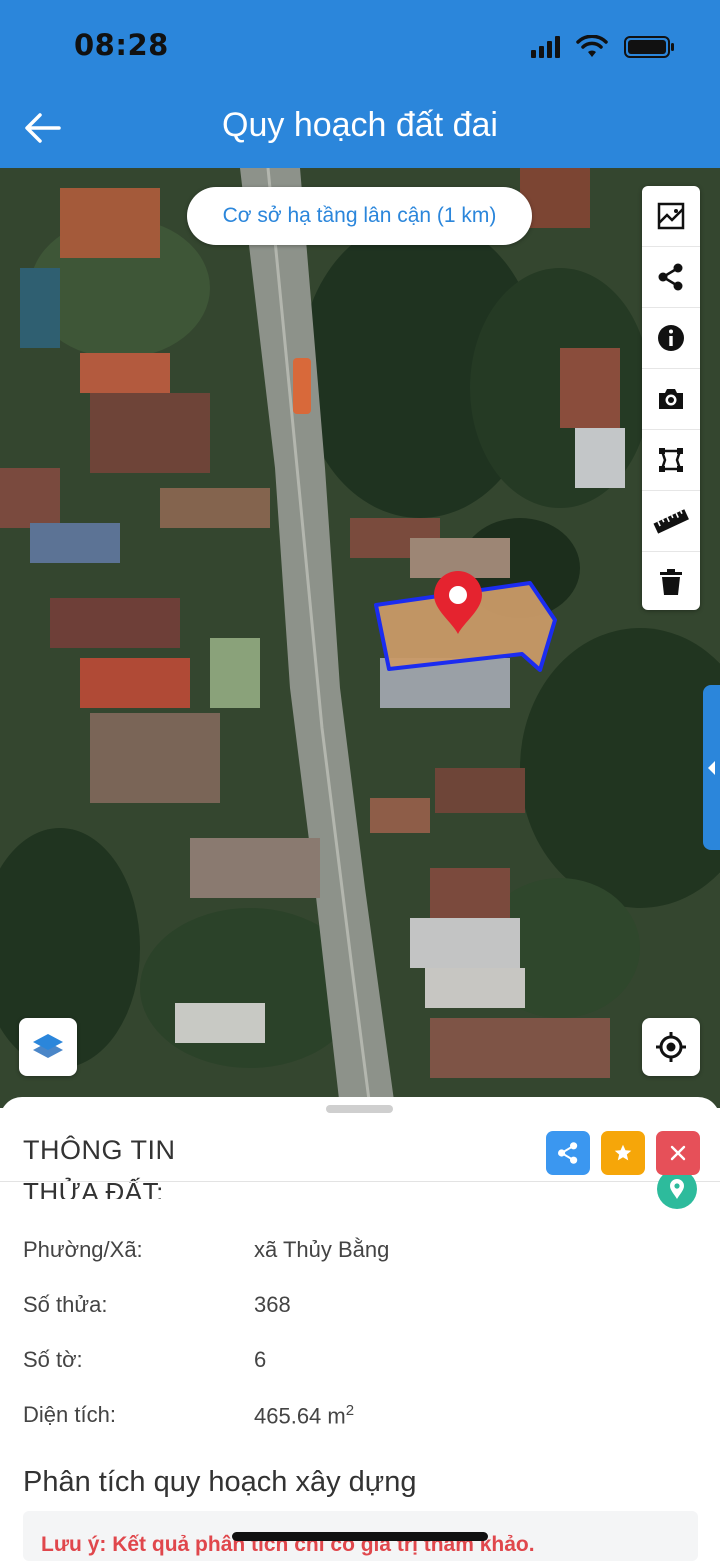 The height and width of the screenshot is (1561, 720). I want to click on sheet-number-value: 6, so click(260, 1359).